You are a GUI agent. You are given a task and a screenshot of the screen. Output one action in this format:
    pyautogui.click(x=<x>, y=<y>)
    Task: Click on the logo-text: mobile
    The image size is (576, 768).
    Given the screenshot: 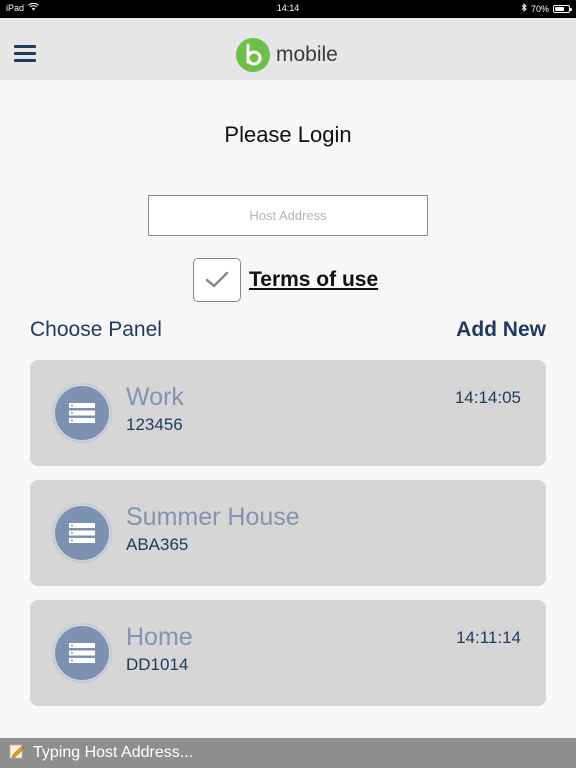 What is the action you would take?
    pyautogui.click(x=307, y=54)
    